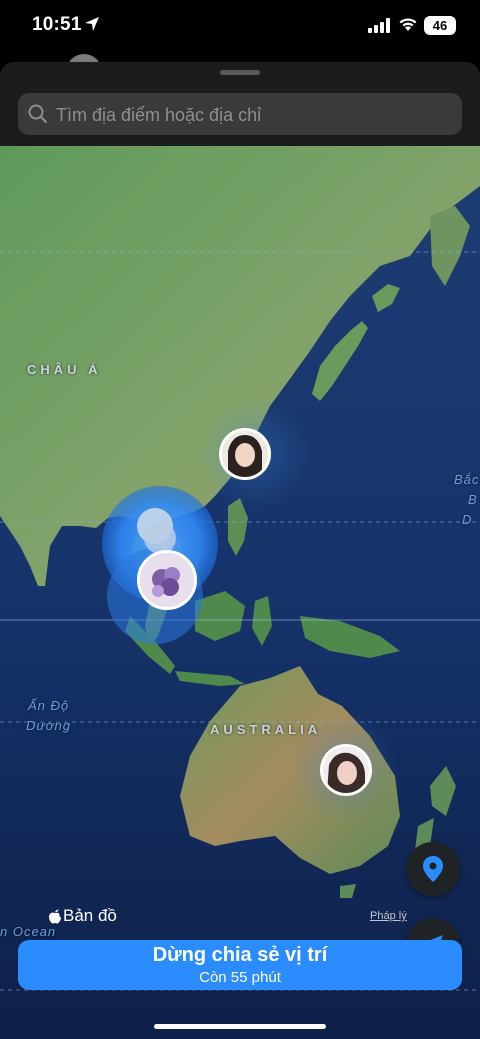  I want to click on stop-sharing-location-button: Dừng chia sẻ vị trí Còn 55 phút, so click(240, 965).